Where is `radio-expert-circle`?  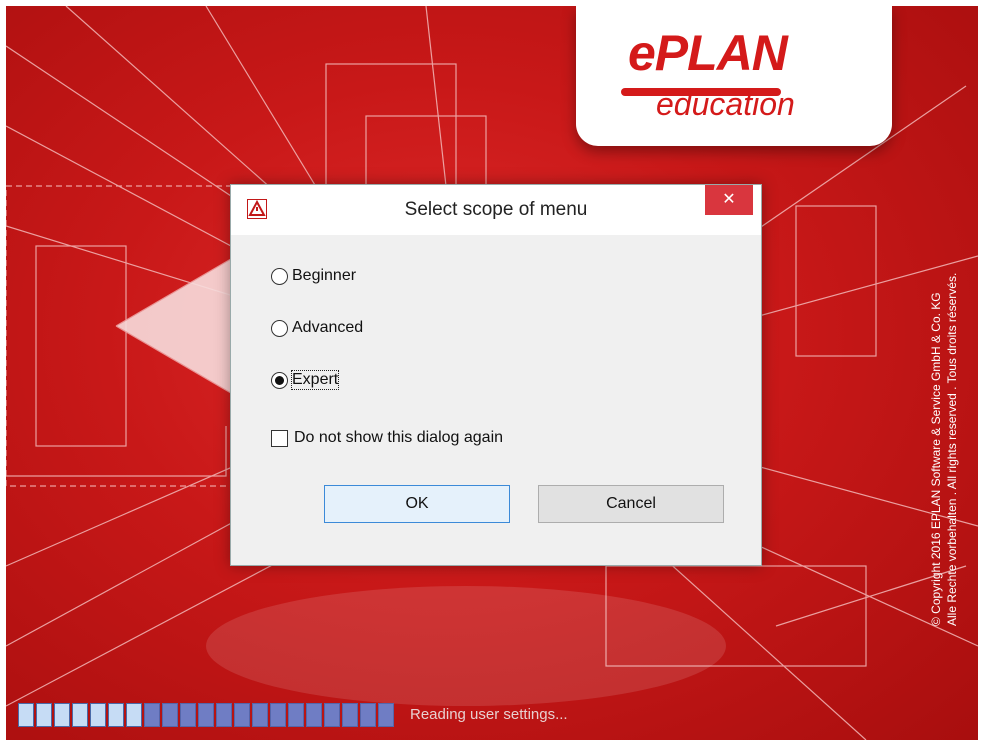 radio-expert-circle is located at coordinates (279, 380).